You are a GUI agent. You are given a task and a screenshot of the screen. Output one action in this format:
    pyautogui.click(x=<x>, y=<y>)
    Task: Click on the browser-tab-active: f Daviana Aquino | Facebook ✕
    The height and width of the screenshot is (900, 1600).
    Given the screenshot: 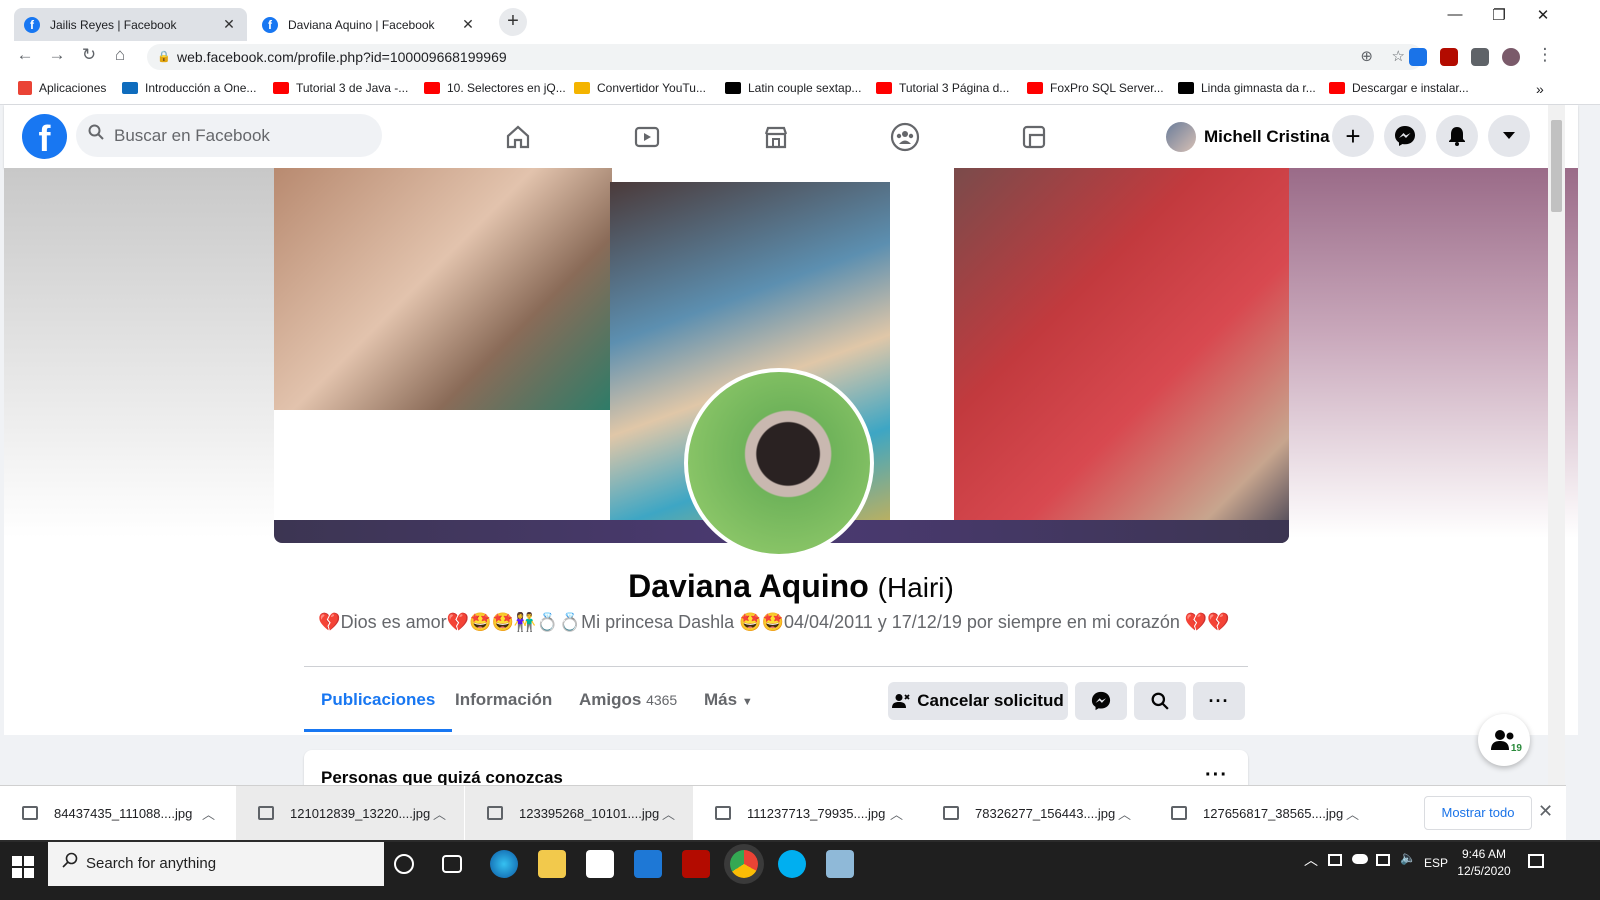 What is the action you would take?
    pyautogui.click(x=369, y=24)
    